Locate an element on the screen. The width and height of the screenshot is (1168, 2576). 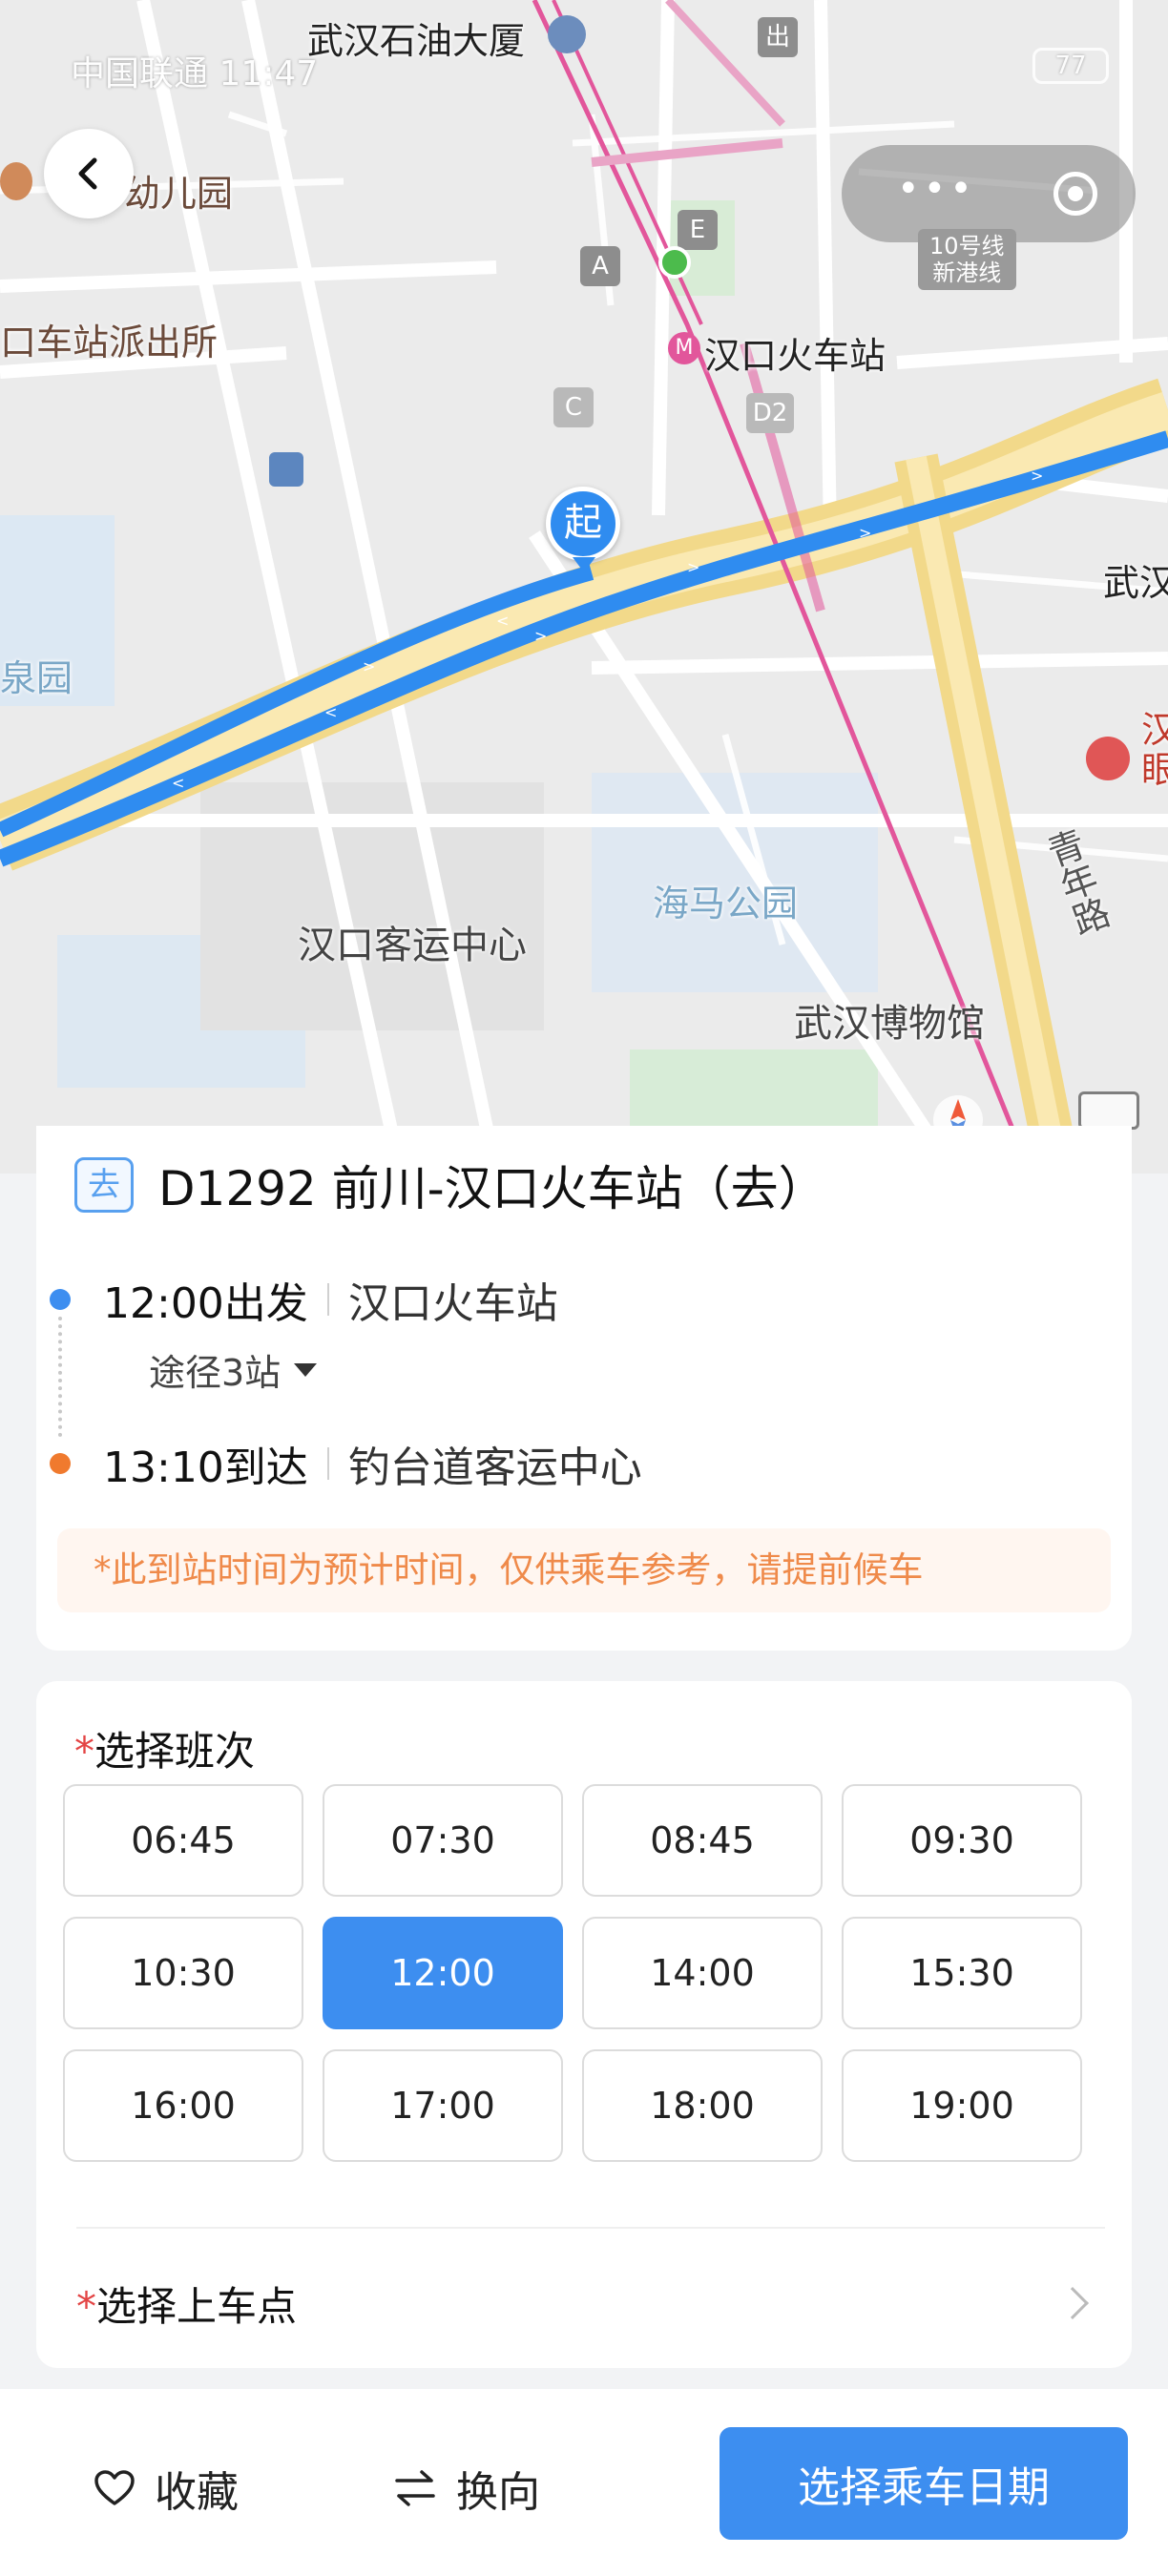
departure-dot is located at coordinates (60, 1299).